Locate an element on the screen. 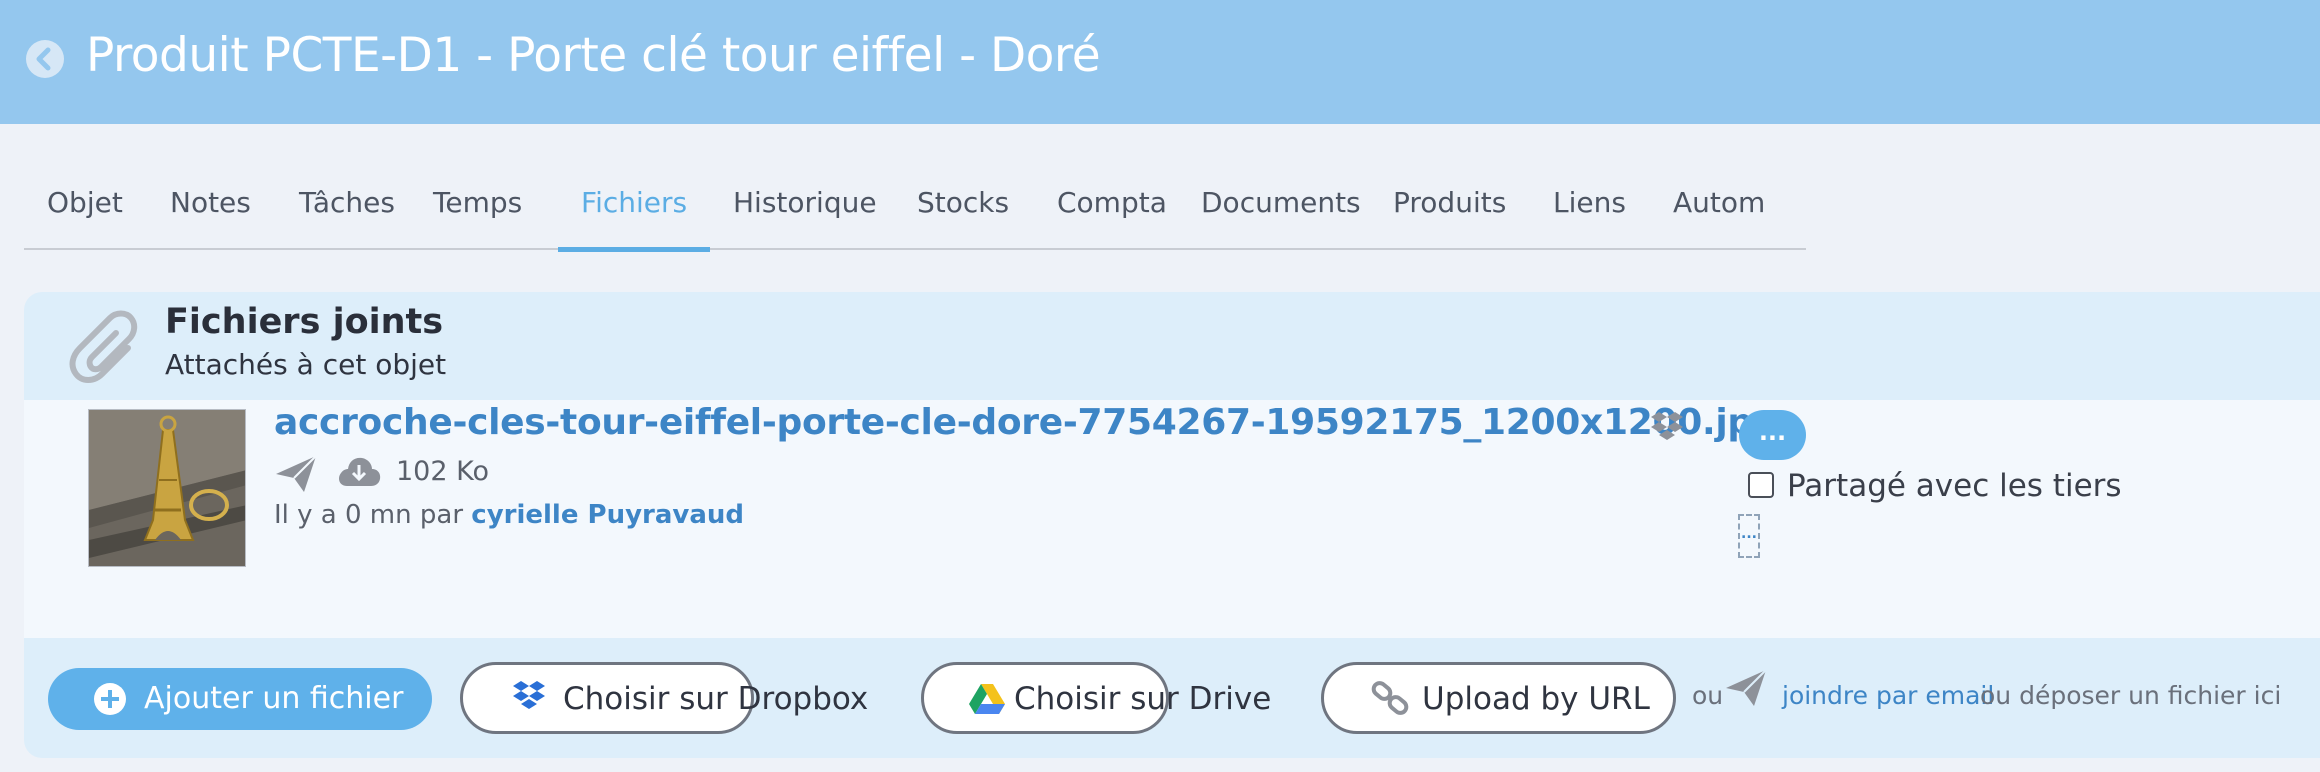 This screenshot has width=2320, height=772. drop-file-hint: ou déposer un fichier ici is located at coordinates (2131, 695).